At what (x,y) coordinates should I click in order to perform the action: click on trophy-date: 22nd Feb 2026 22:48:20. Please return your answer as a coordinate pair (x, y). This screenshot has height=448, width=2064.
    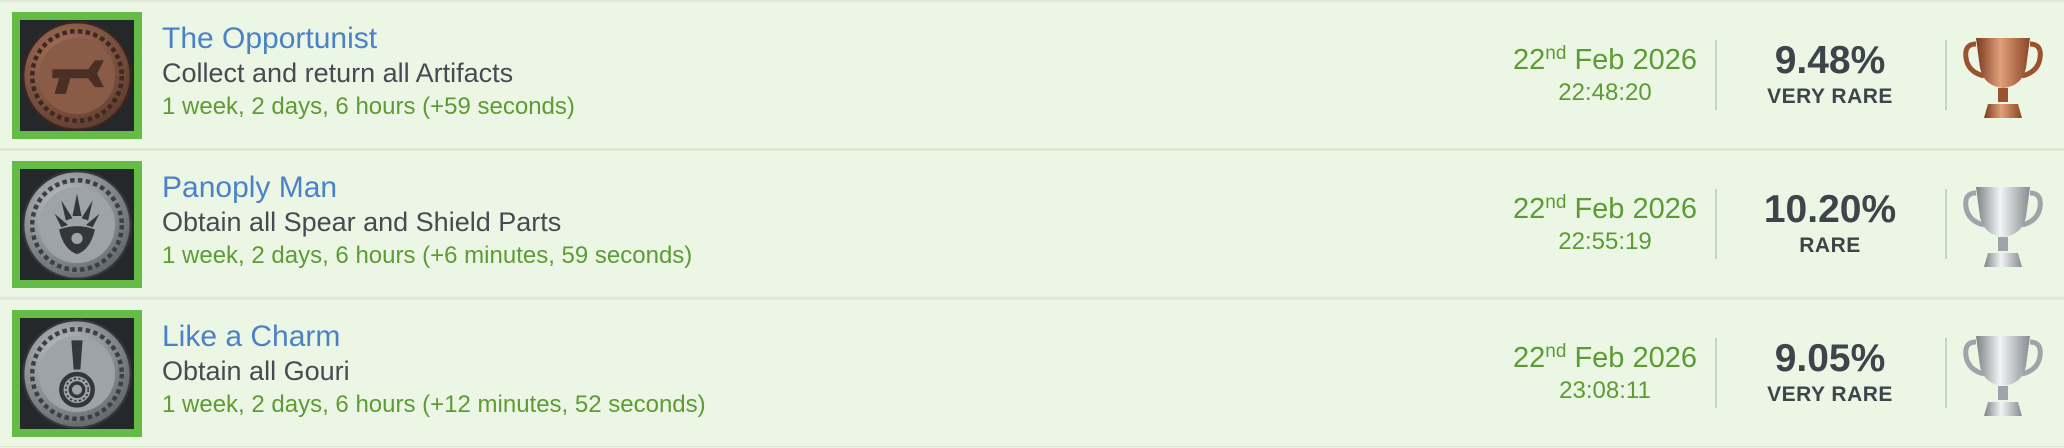
    Looking at the image, I should click on (1605, 75).